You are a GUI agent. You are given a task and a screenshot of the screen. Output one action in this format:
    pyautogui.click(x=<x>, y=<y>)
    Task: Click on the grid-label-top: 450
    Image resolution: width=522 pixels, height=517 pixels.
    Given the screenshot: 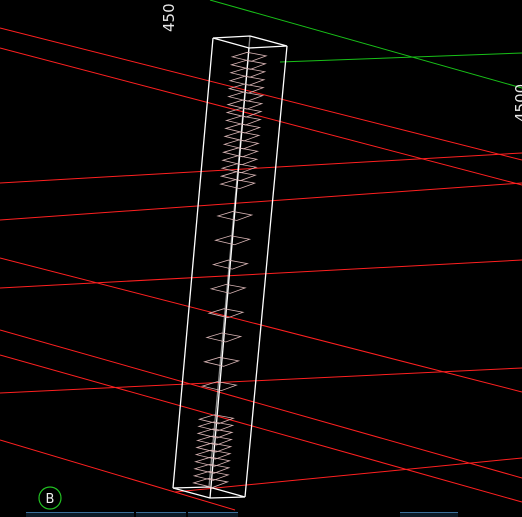 What is the action you would take?
    pyautogui.click(x=169, y=17)
    